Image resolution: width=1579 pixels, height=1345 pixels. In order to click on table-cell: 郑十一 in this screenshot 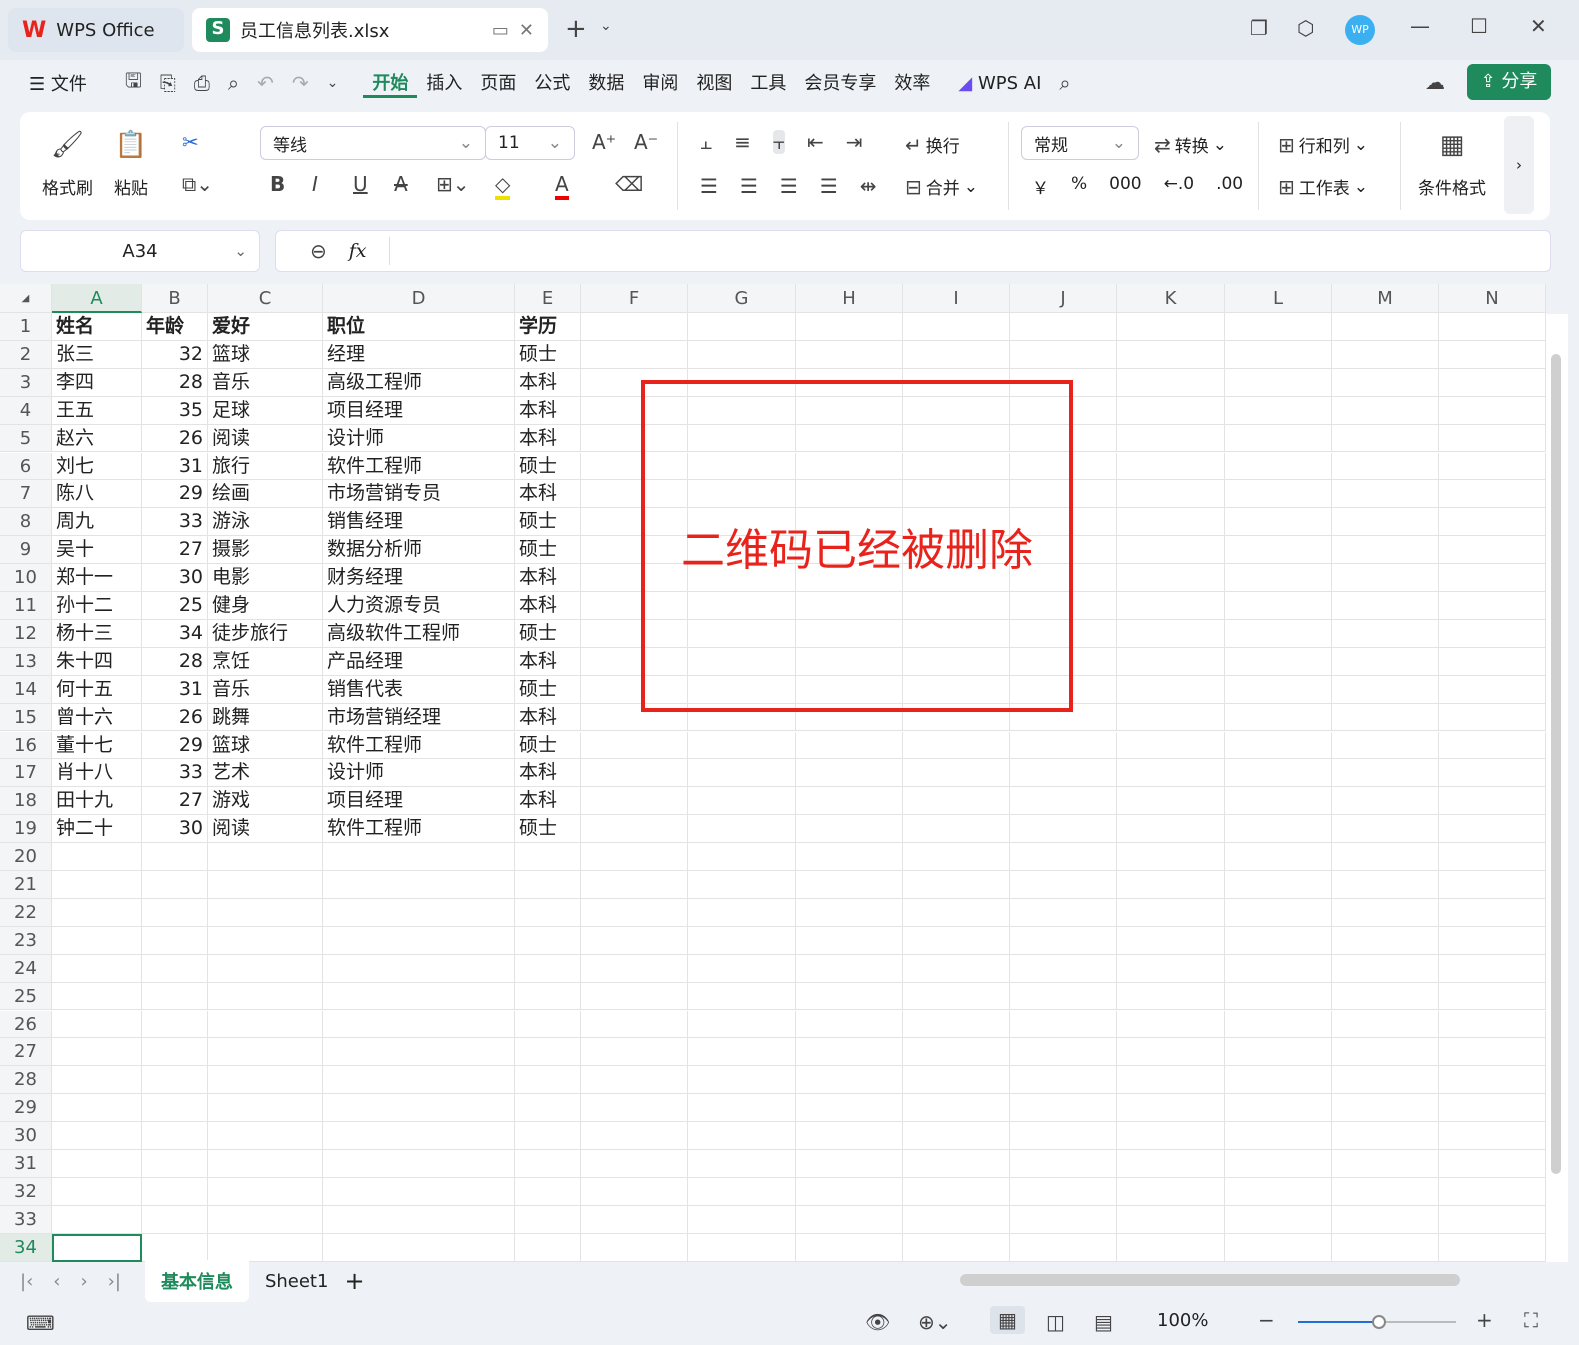, I will do `click(97, 578)`.